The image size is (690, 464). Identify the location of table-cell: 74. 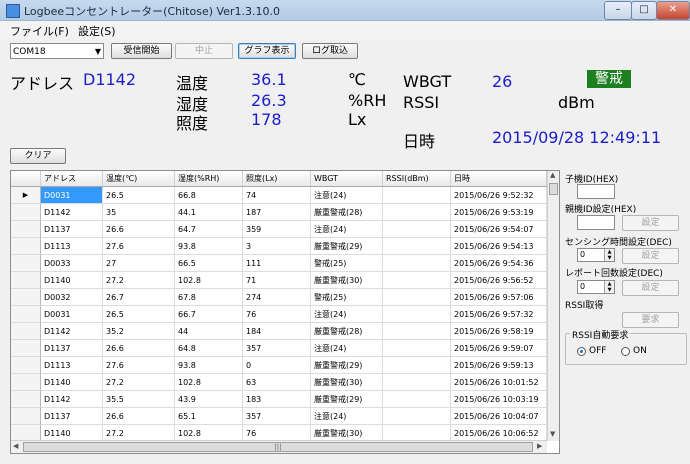
(277, 195).